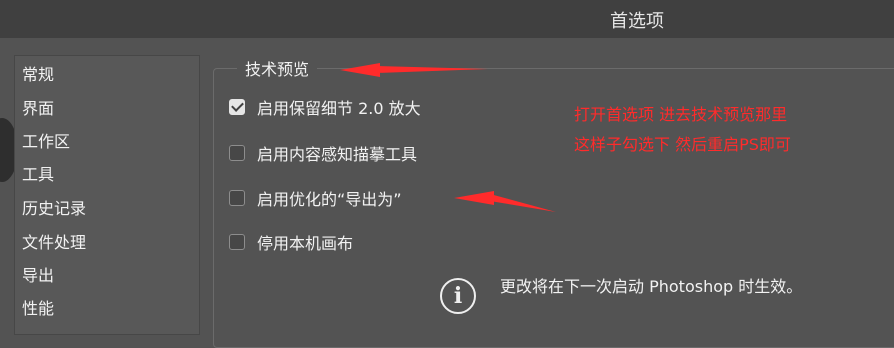 The height and width of the screenshot is (348, 894). Describe the element at coordinates (305, 243) in the screenshot. I see `option-label: 停用本机画布` at that location.